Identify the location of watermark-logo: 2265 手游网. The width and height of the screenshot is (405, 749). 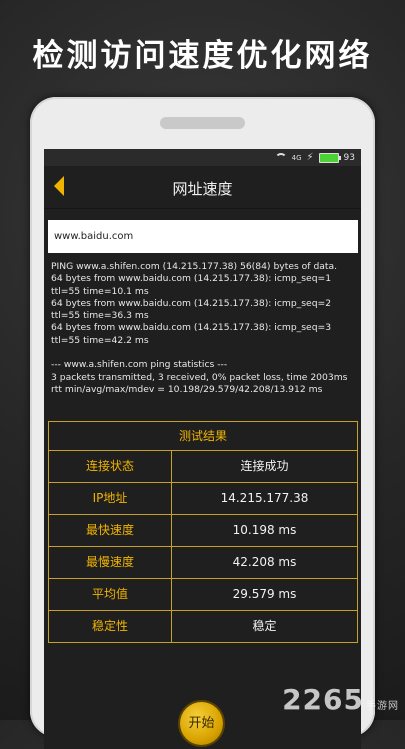
(340, 699).